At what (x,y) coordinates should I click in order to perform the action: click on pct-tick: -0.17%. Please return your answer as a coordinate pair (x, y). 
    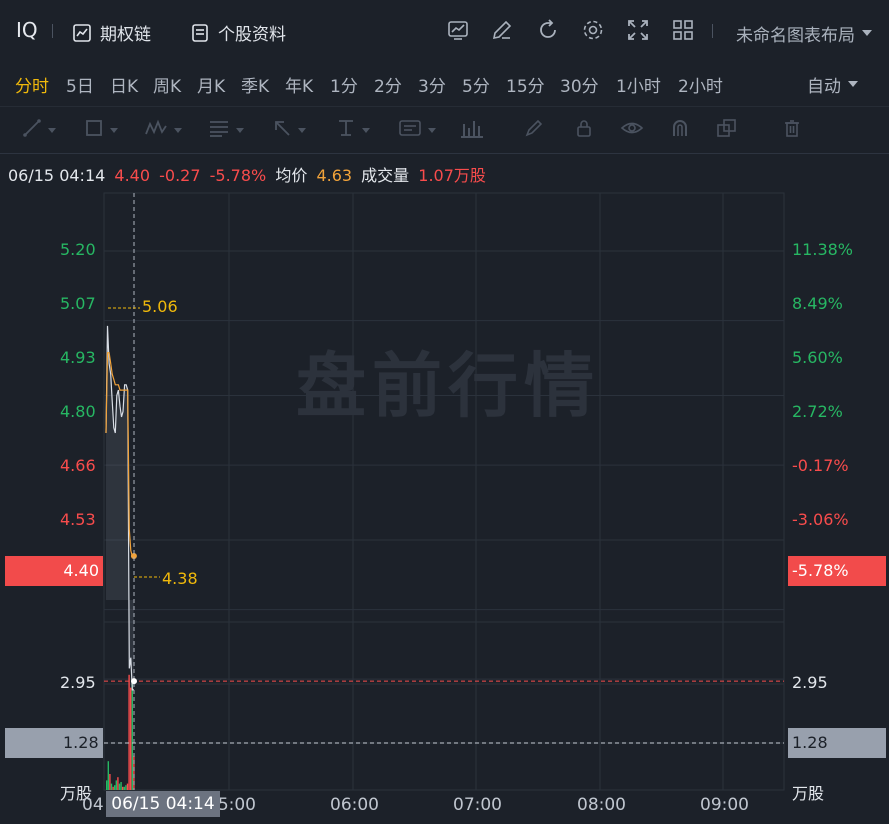
    Looking at the image, I should click on (820, 465).